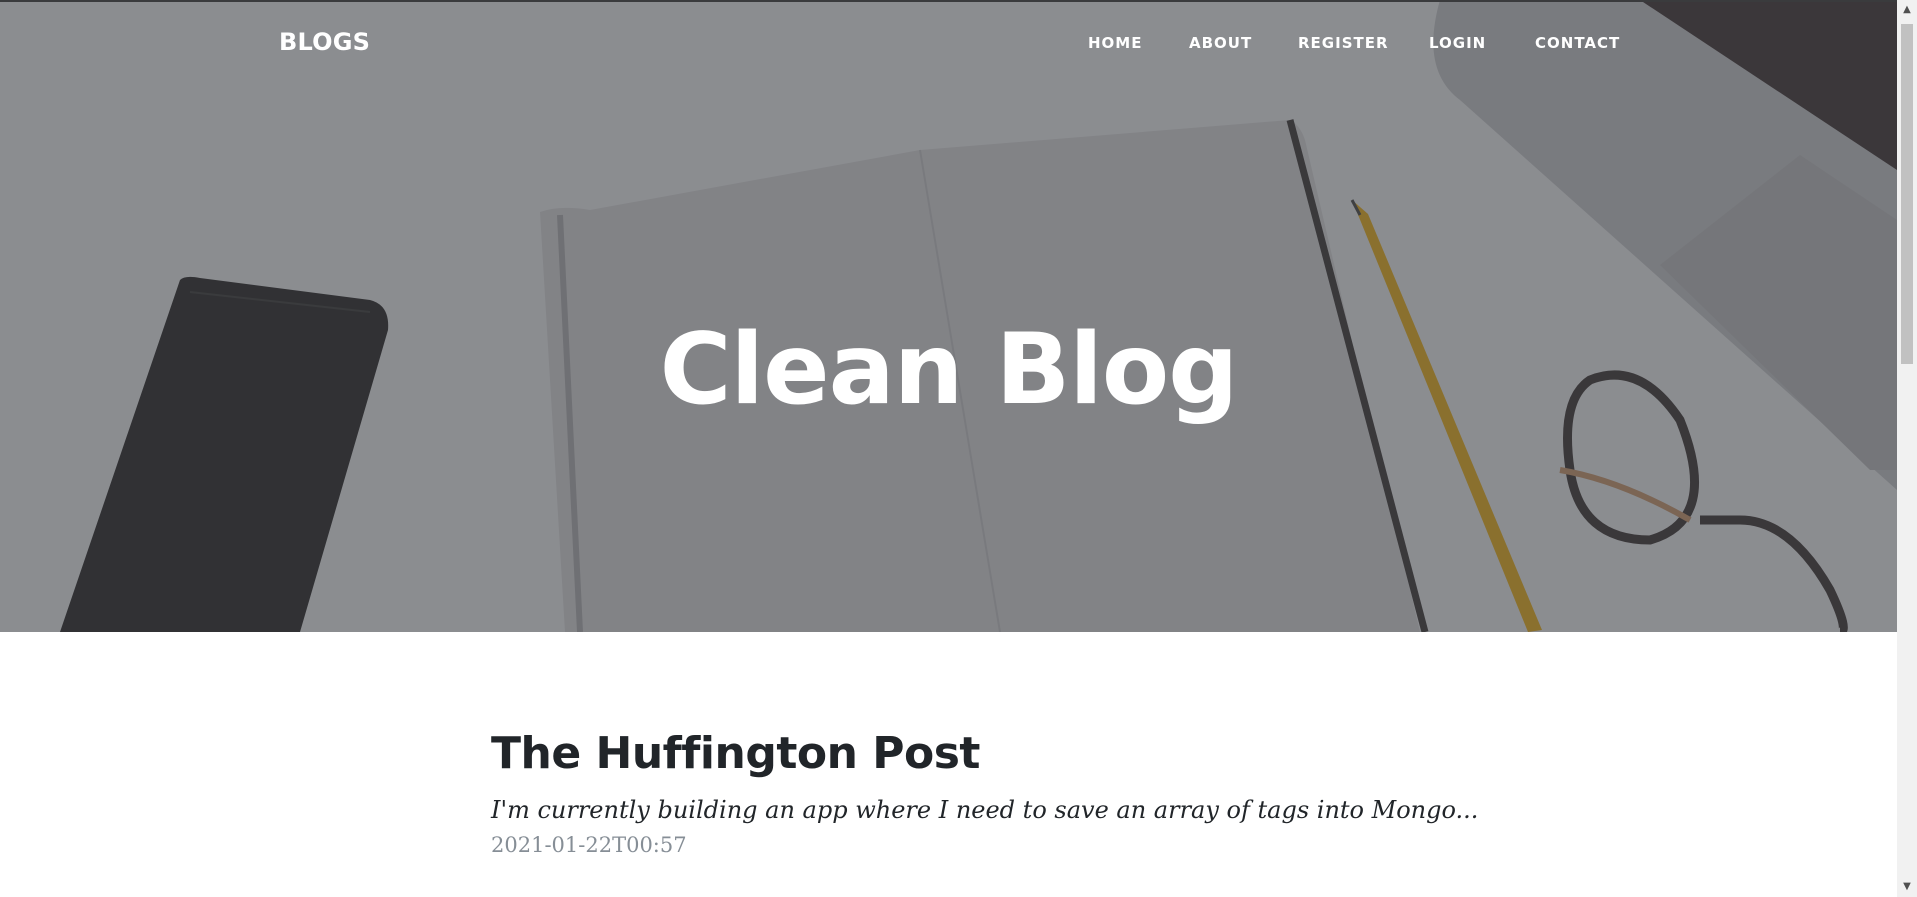 The width and height of the screenshot is (1917, 897). I want to click on nav-link-home: HOME, so click(1115, 43).